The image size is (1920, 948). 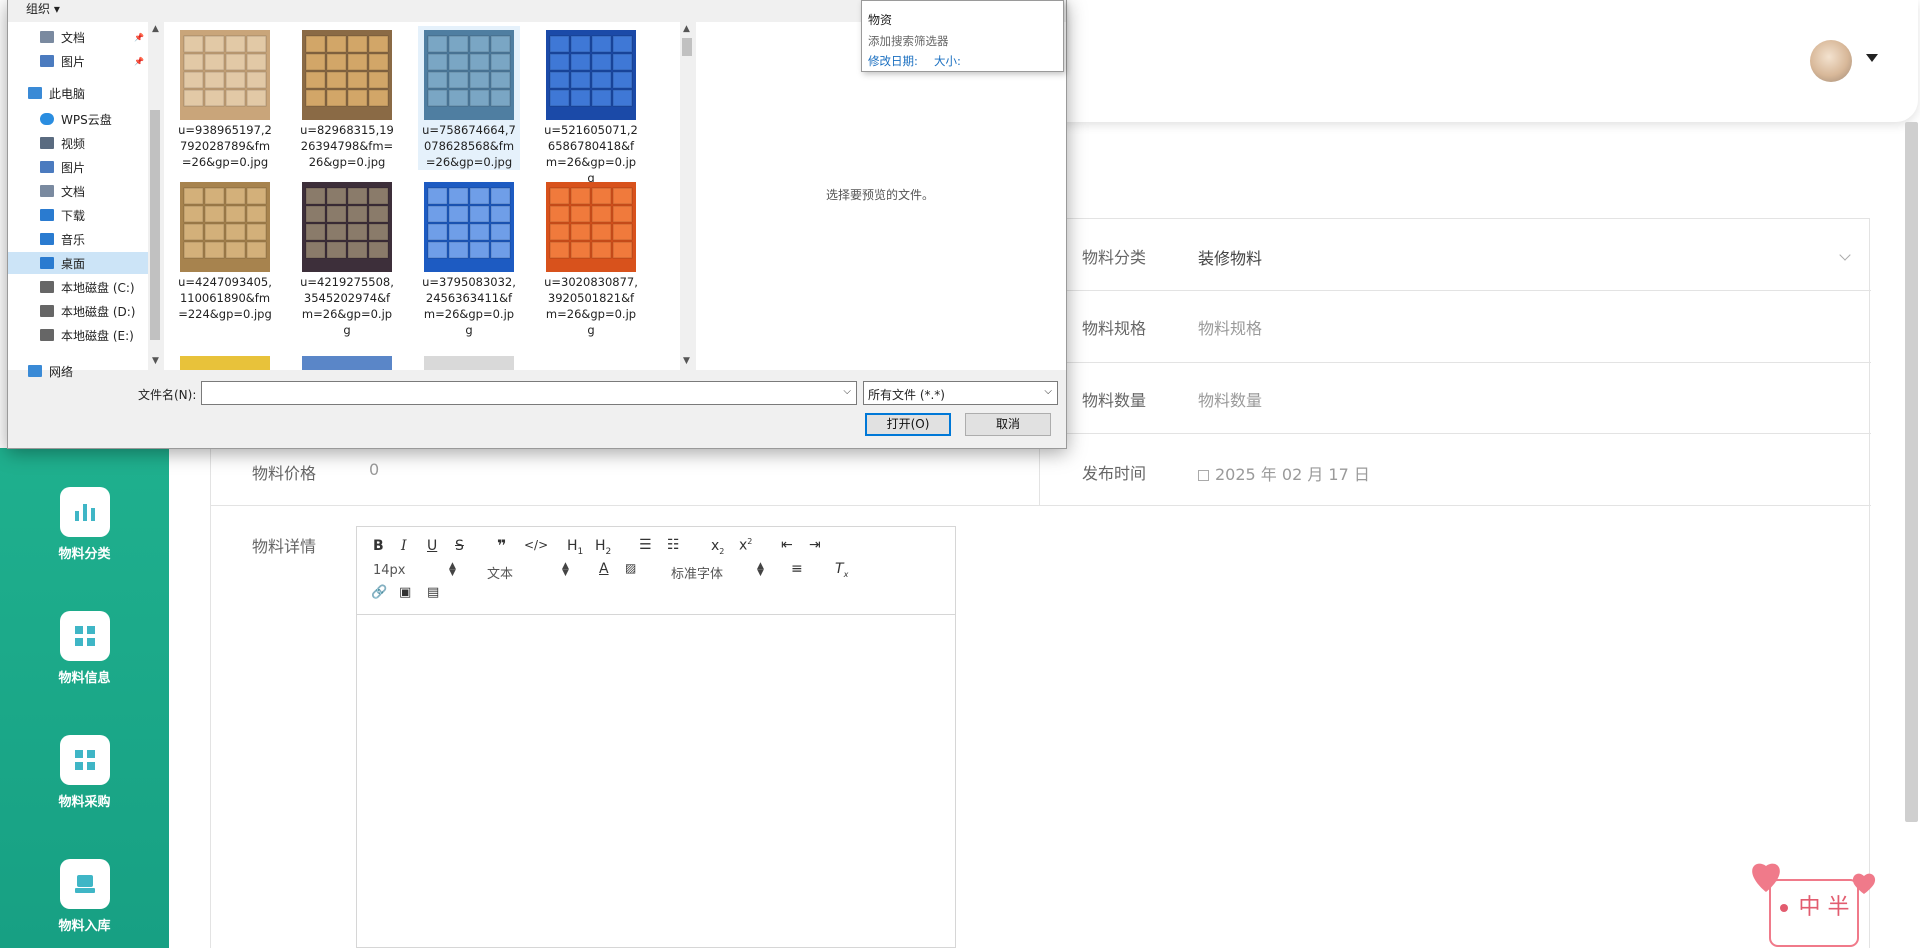 What do you see at coordinates (1284, 473) in the screenshot?
I see `publish-date-picker: 2025 年 02 月 17 日` at bounding box center [1284, 473].